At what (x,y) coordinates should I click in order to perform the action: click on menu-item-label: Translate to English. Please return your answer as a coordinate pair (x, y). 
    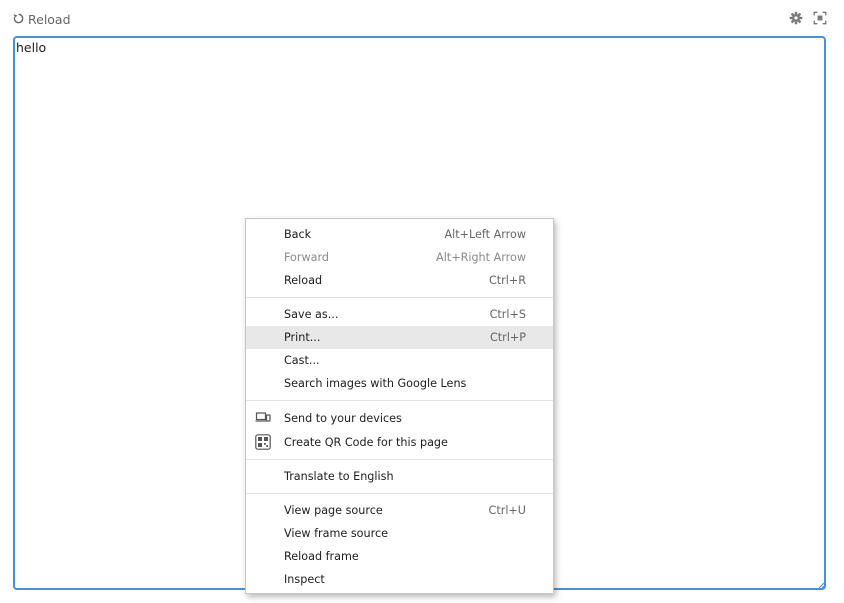
    Looking at the image, I should click on (339, 476).